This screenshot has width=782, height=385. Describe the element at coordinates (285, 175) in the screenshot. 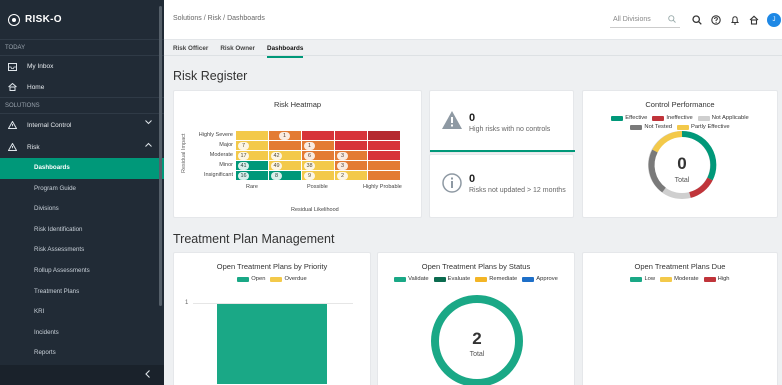

I see `heatmap-cell: 8` at that location.